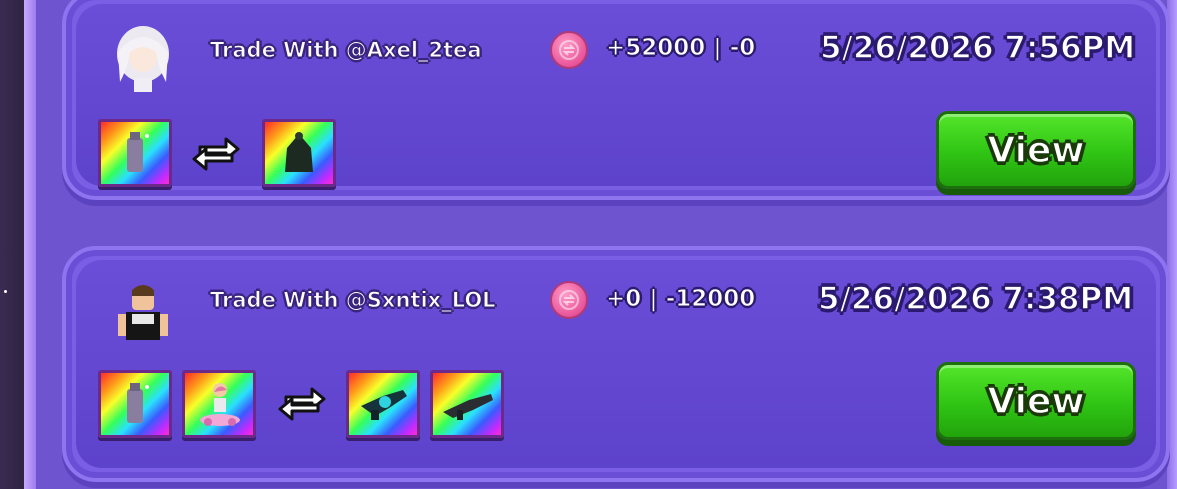  Describe the element at coordinates (5, 291) in the screenshot. I see `star-dot` at that location.